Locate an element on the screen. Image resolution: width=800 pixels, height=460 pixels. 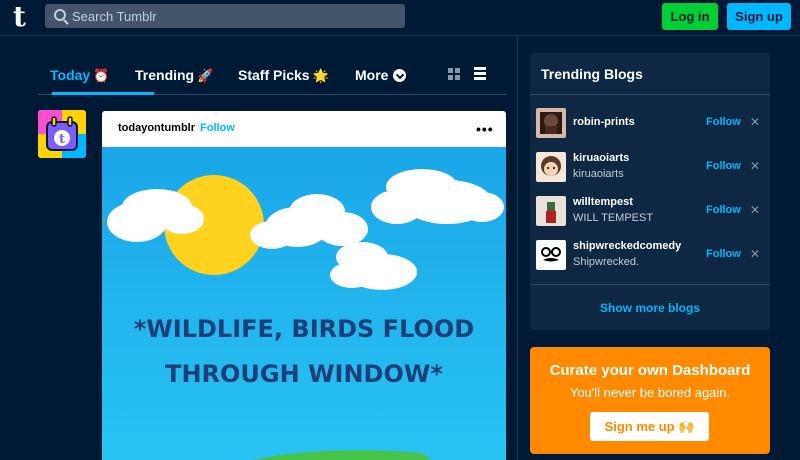
tab-trending: Trending 🚀 is located at coordinates (174, 75).